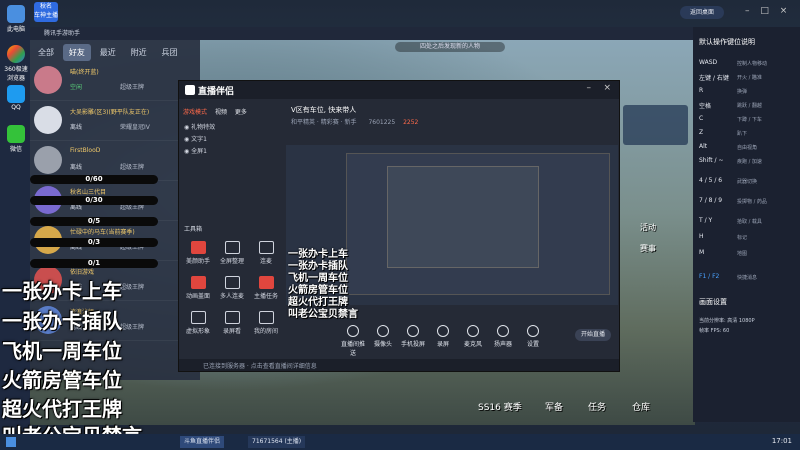  Describe the element at coordinates (752, 202) in the screenshot. I see `help-desc: 投掷物 / 药品` at that location.